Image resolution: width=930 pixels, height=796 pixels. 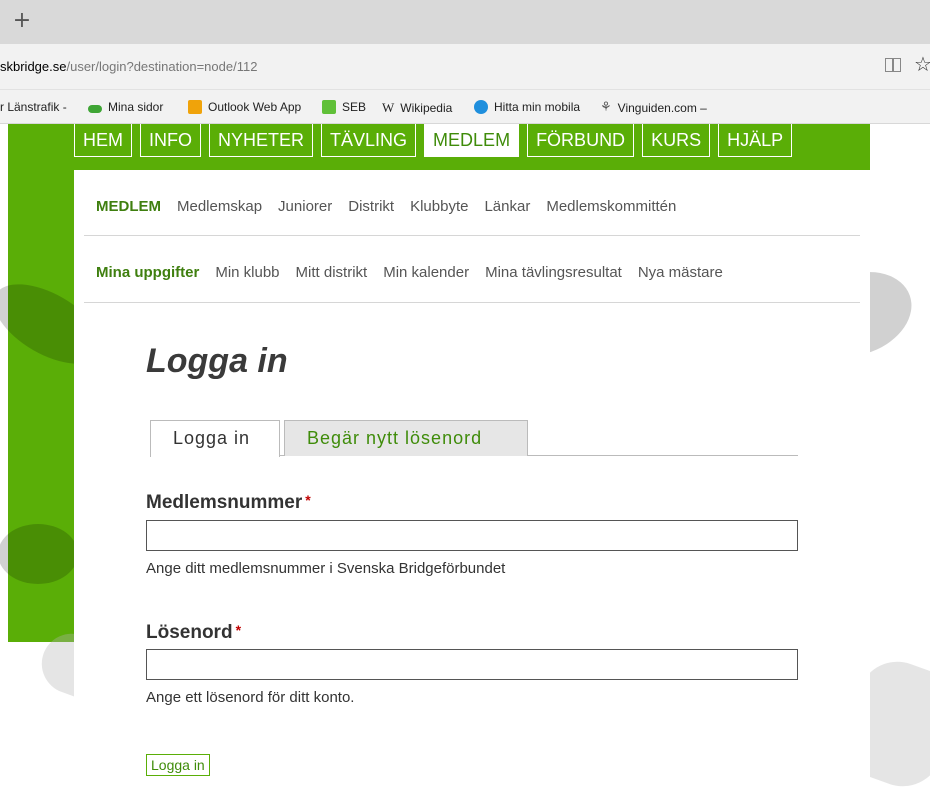 I want to click on url-path: /user/login?destination=node/112, so click(x=162, y=66).